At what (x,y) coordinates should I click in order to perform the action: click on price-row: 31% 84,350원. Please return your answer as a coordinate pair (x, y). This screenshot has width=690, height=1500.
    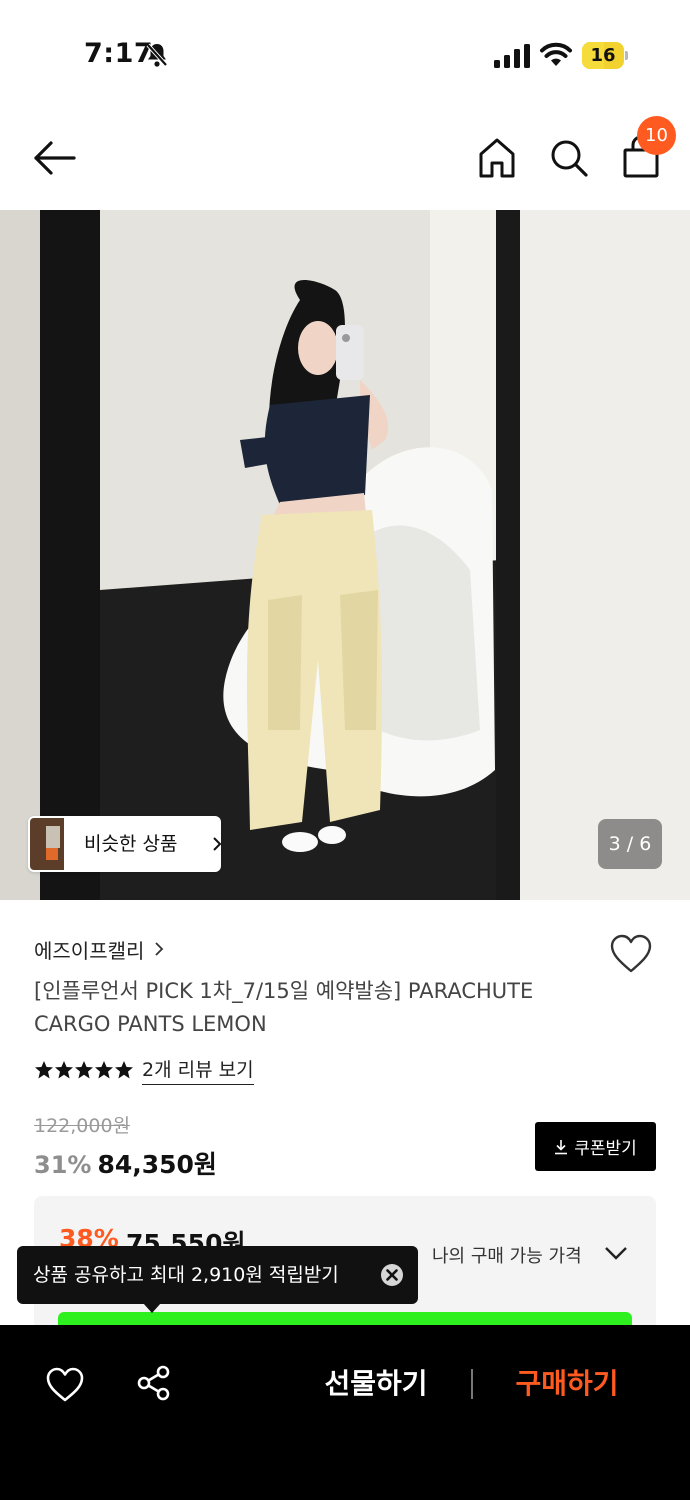
    Looking at the image, I should click on (125, 1163).